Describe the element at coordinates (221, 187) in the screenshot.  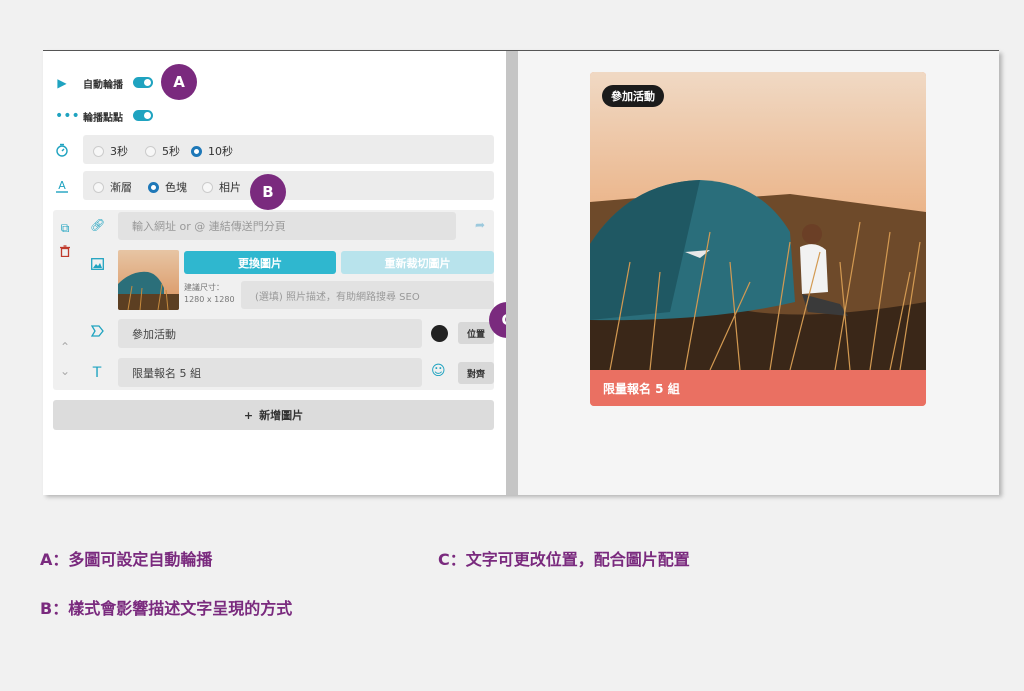
I see `style-option-photo: 相片` at that location.